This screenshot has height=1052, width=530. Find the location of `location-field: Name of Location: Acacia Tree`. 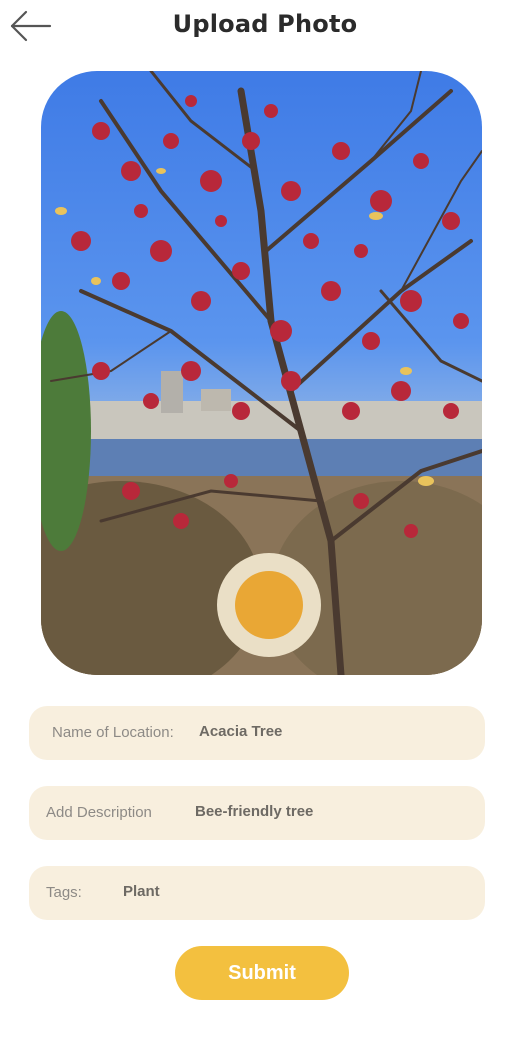

location-field: Name of Location: Acacia Tree is located at coordinates (257, 733).